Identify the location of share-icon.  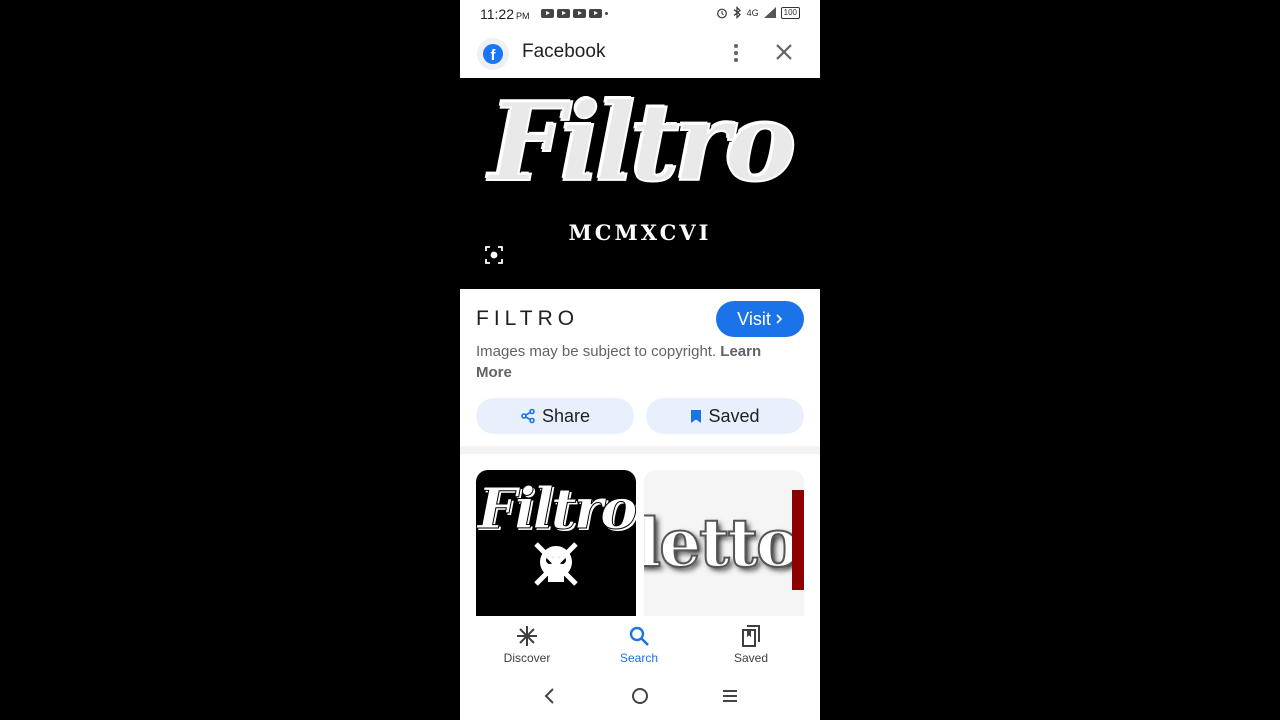
(528, 416).